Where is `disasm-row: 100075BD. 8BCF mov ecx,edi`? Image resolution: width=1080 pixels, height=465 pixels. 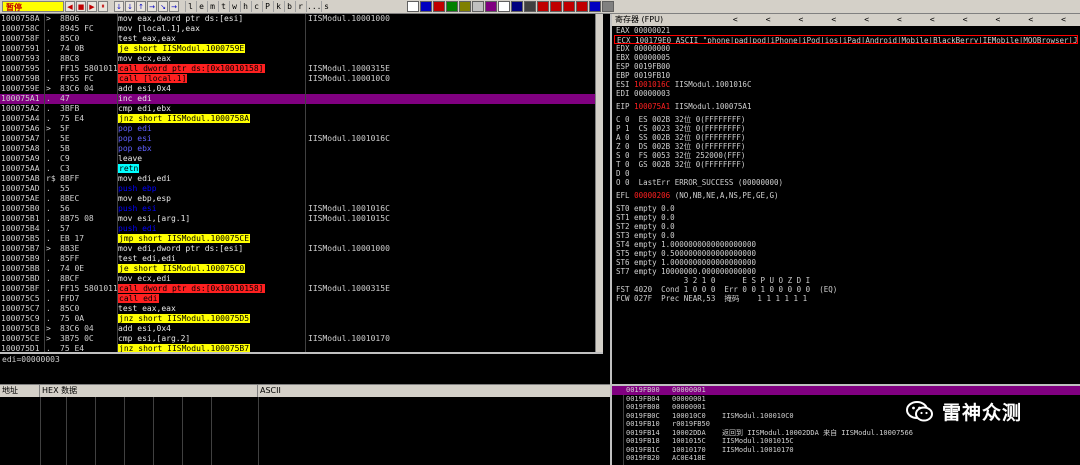 disasm-row: 100075BD. 8BCF mov ecx,edi is located at coordinates (301, 279).